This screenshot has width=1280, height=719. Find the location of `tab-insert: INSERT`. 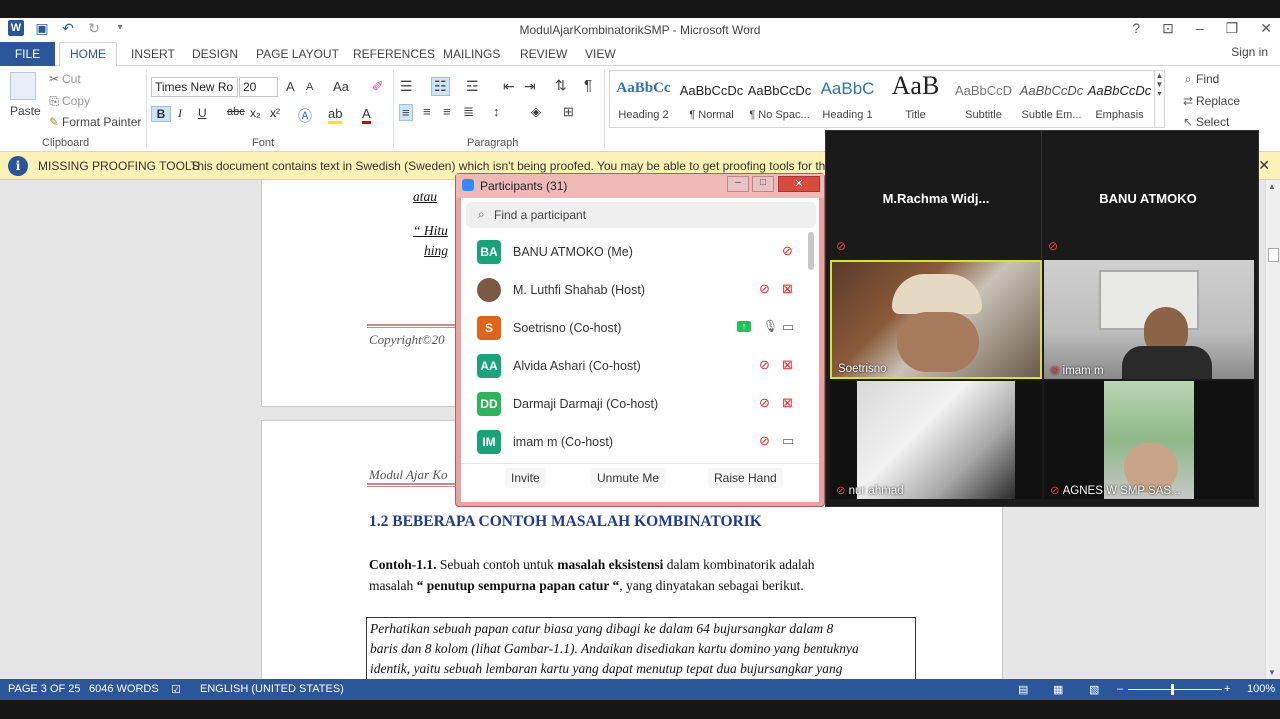

tab-insert: INSERT is located at coordinates (153, 54).